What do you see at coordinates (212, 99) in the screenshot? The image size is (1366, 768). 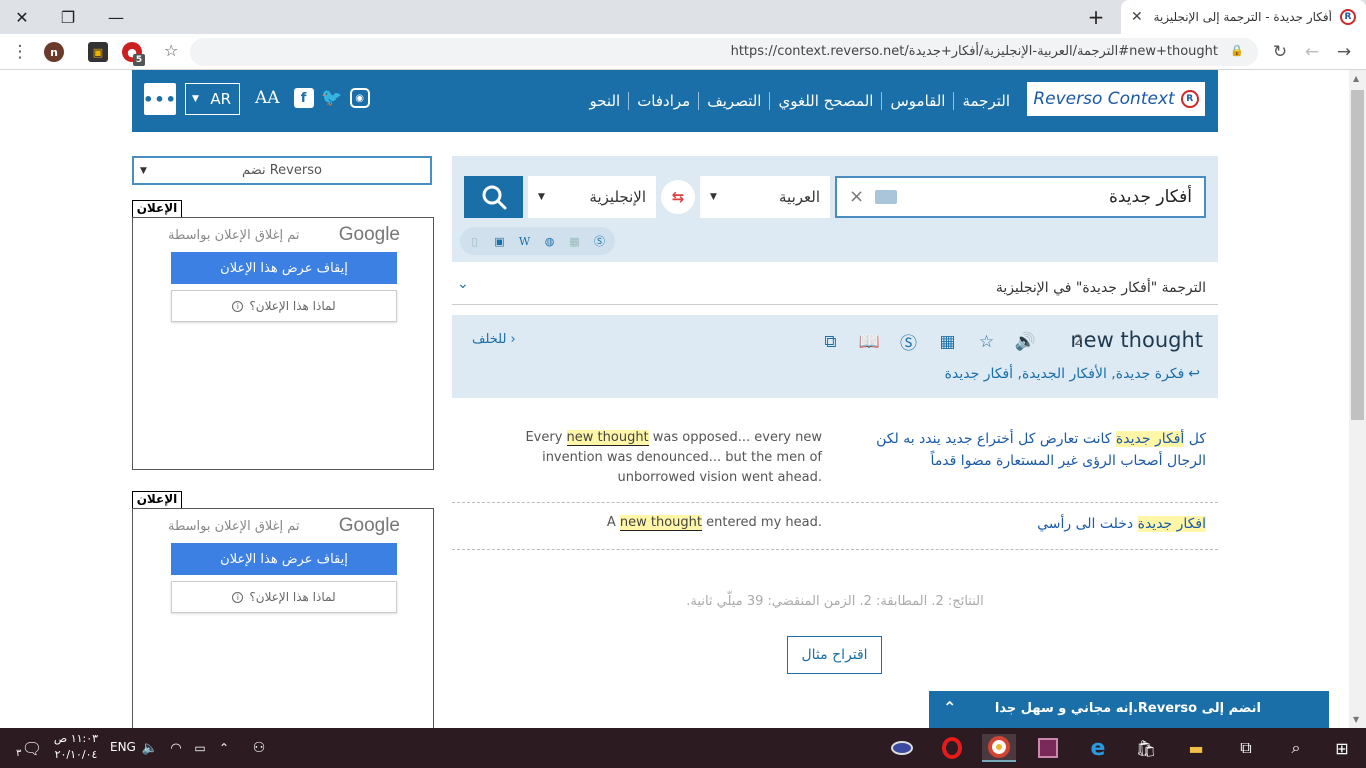 I see `ui-language-select: ▼ AR` at bounding box center [212, 99].